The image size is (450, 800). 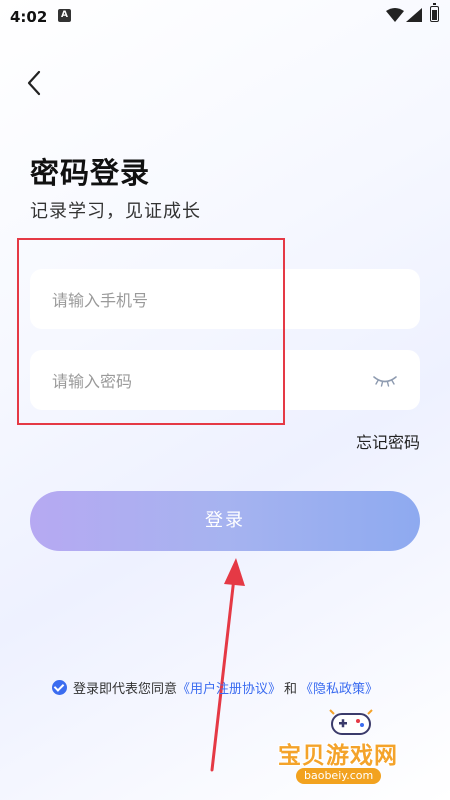 What do you see at coordinates (225, 16) in the screenshot?
I see `status-bar: 4:02 A` at bounding box center [225, 16].